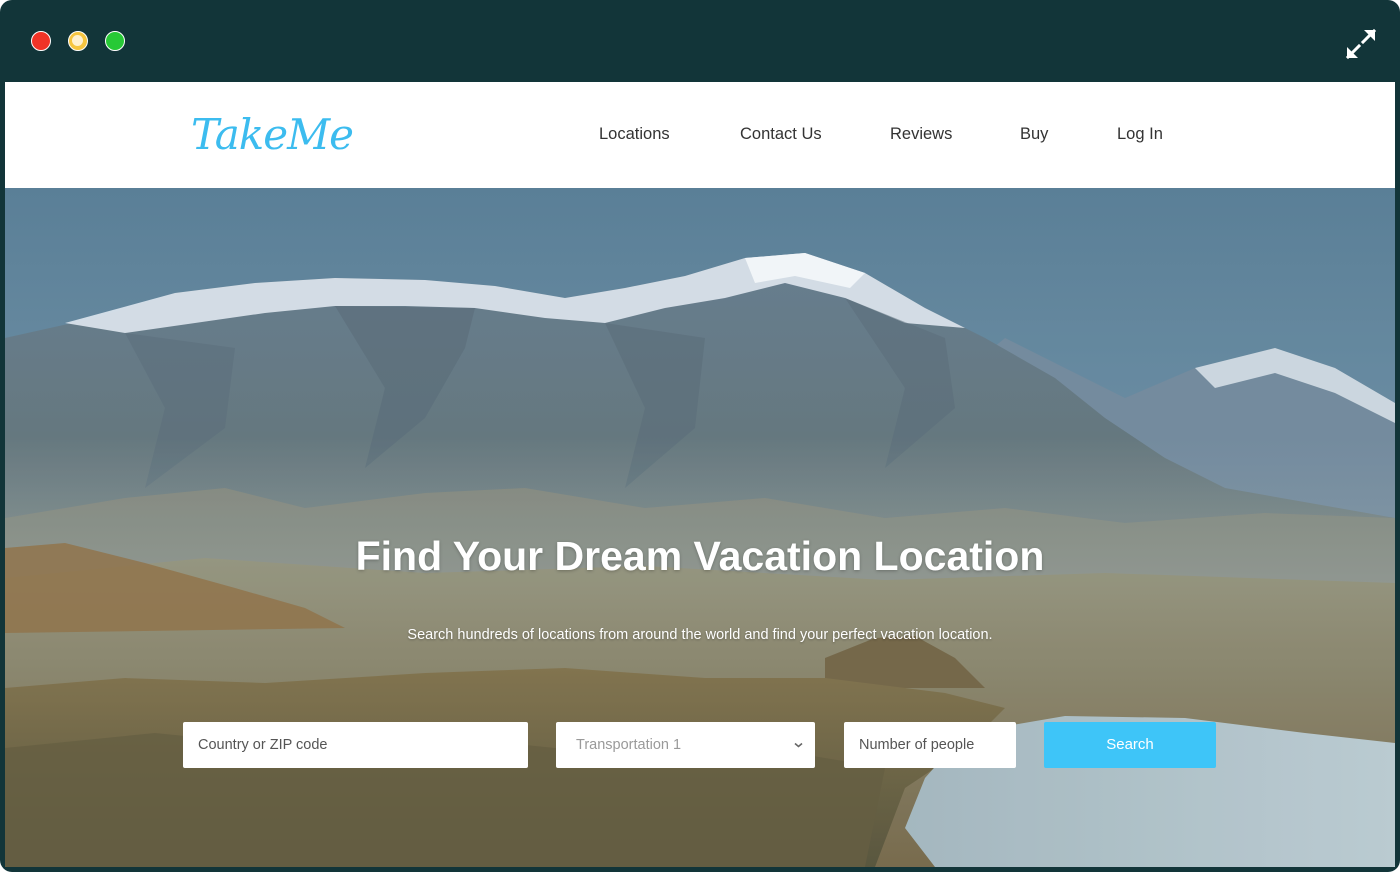 This screenshot has height=872, width=1400. What do you see at coordinates (629, 745) in the screenshot?
I see `transportation-selected-value: Transportation 1` at bounding box center [629, 745].